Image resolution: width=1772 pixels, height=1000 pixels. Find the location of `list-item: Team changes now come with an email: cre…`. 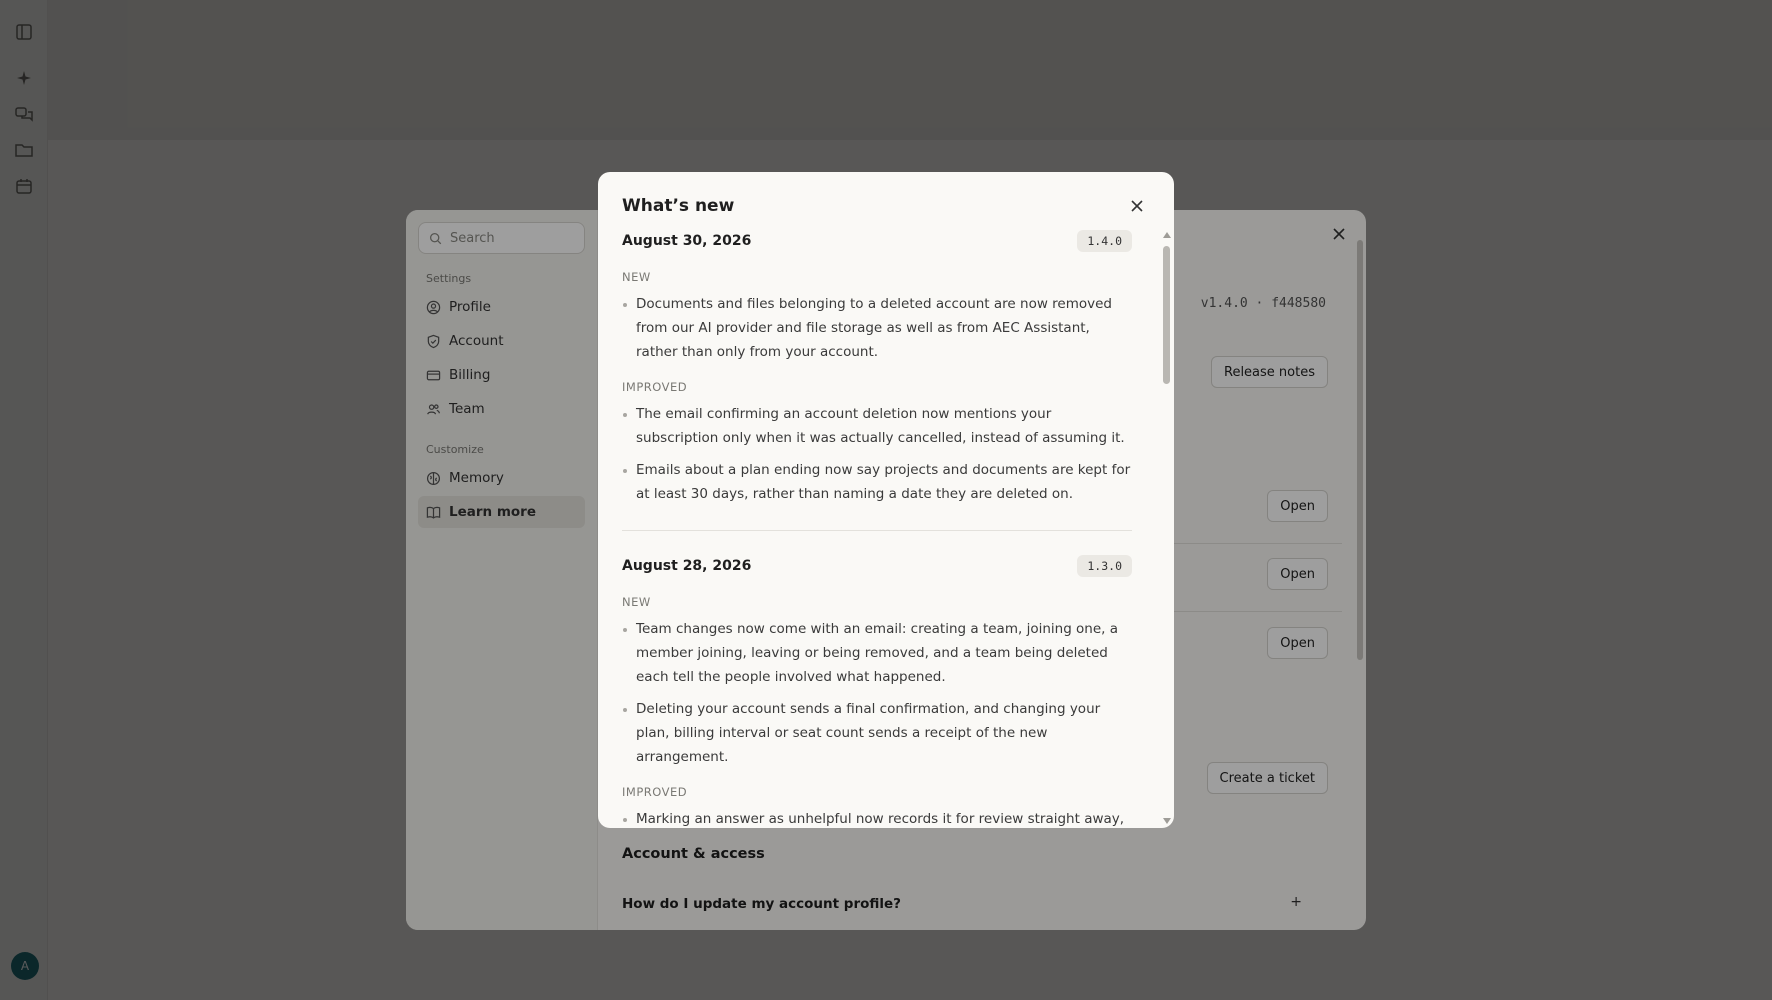

list-item: Team changes now come with an email: cre… is located at coordinates (877, 653).